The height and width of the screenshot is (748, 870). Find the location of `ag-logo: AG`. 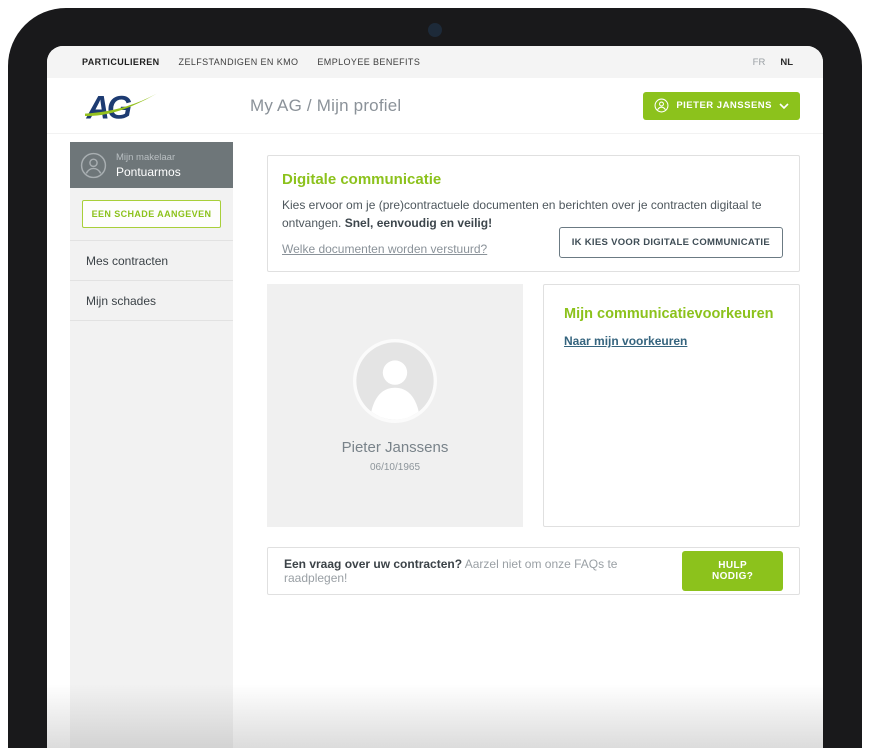

ag-logo: AG is located at coordinates (122, 106).